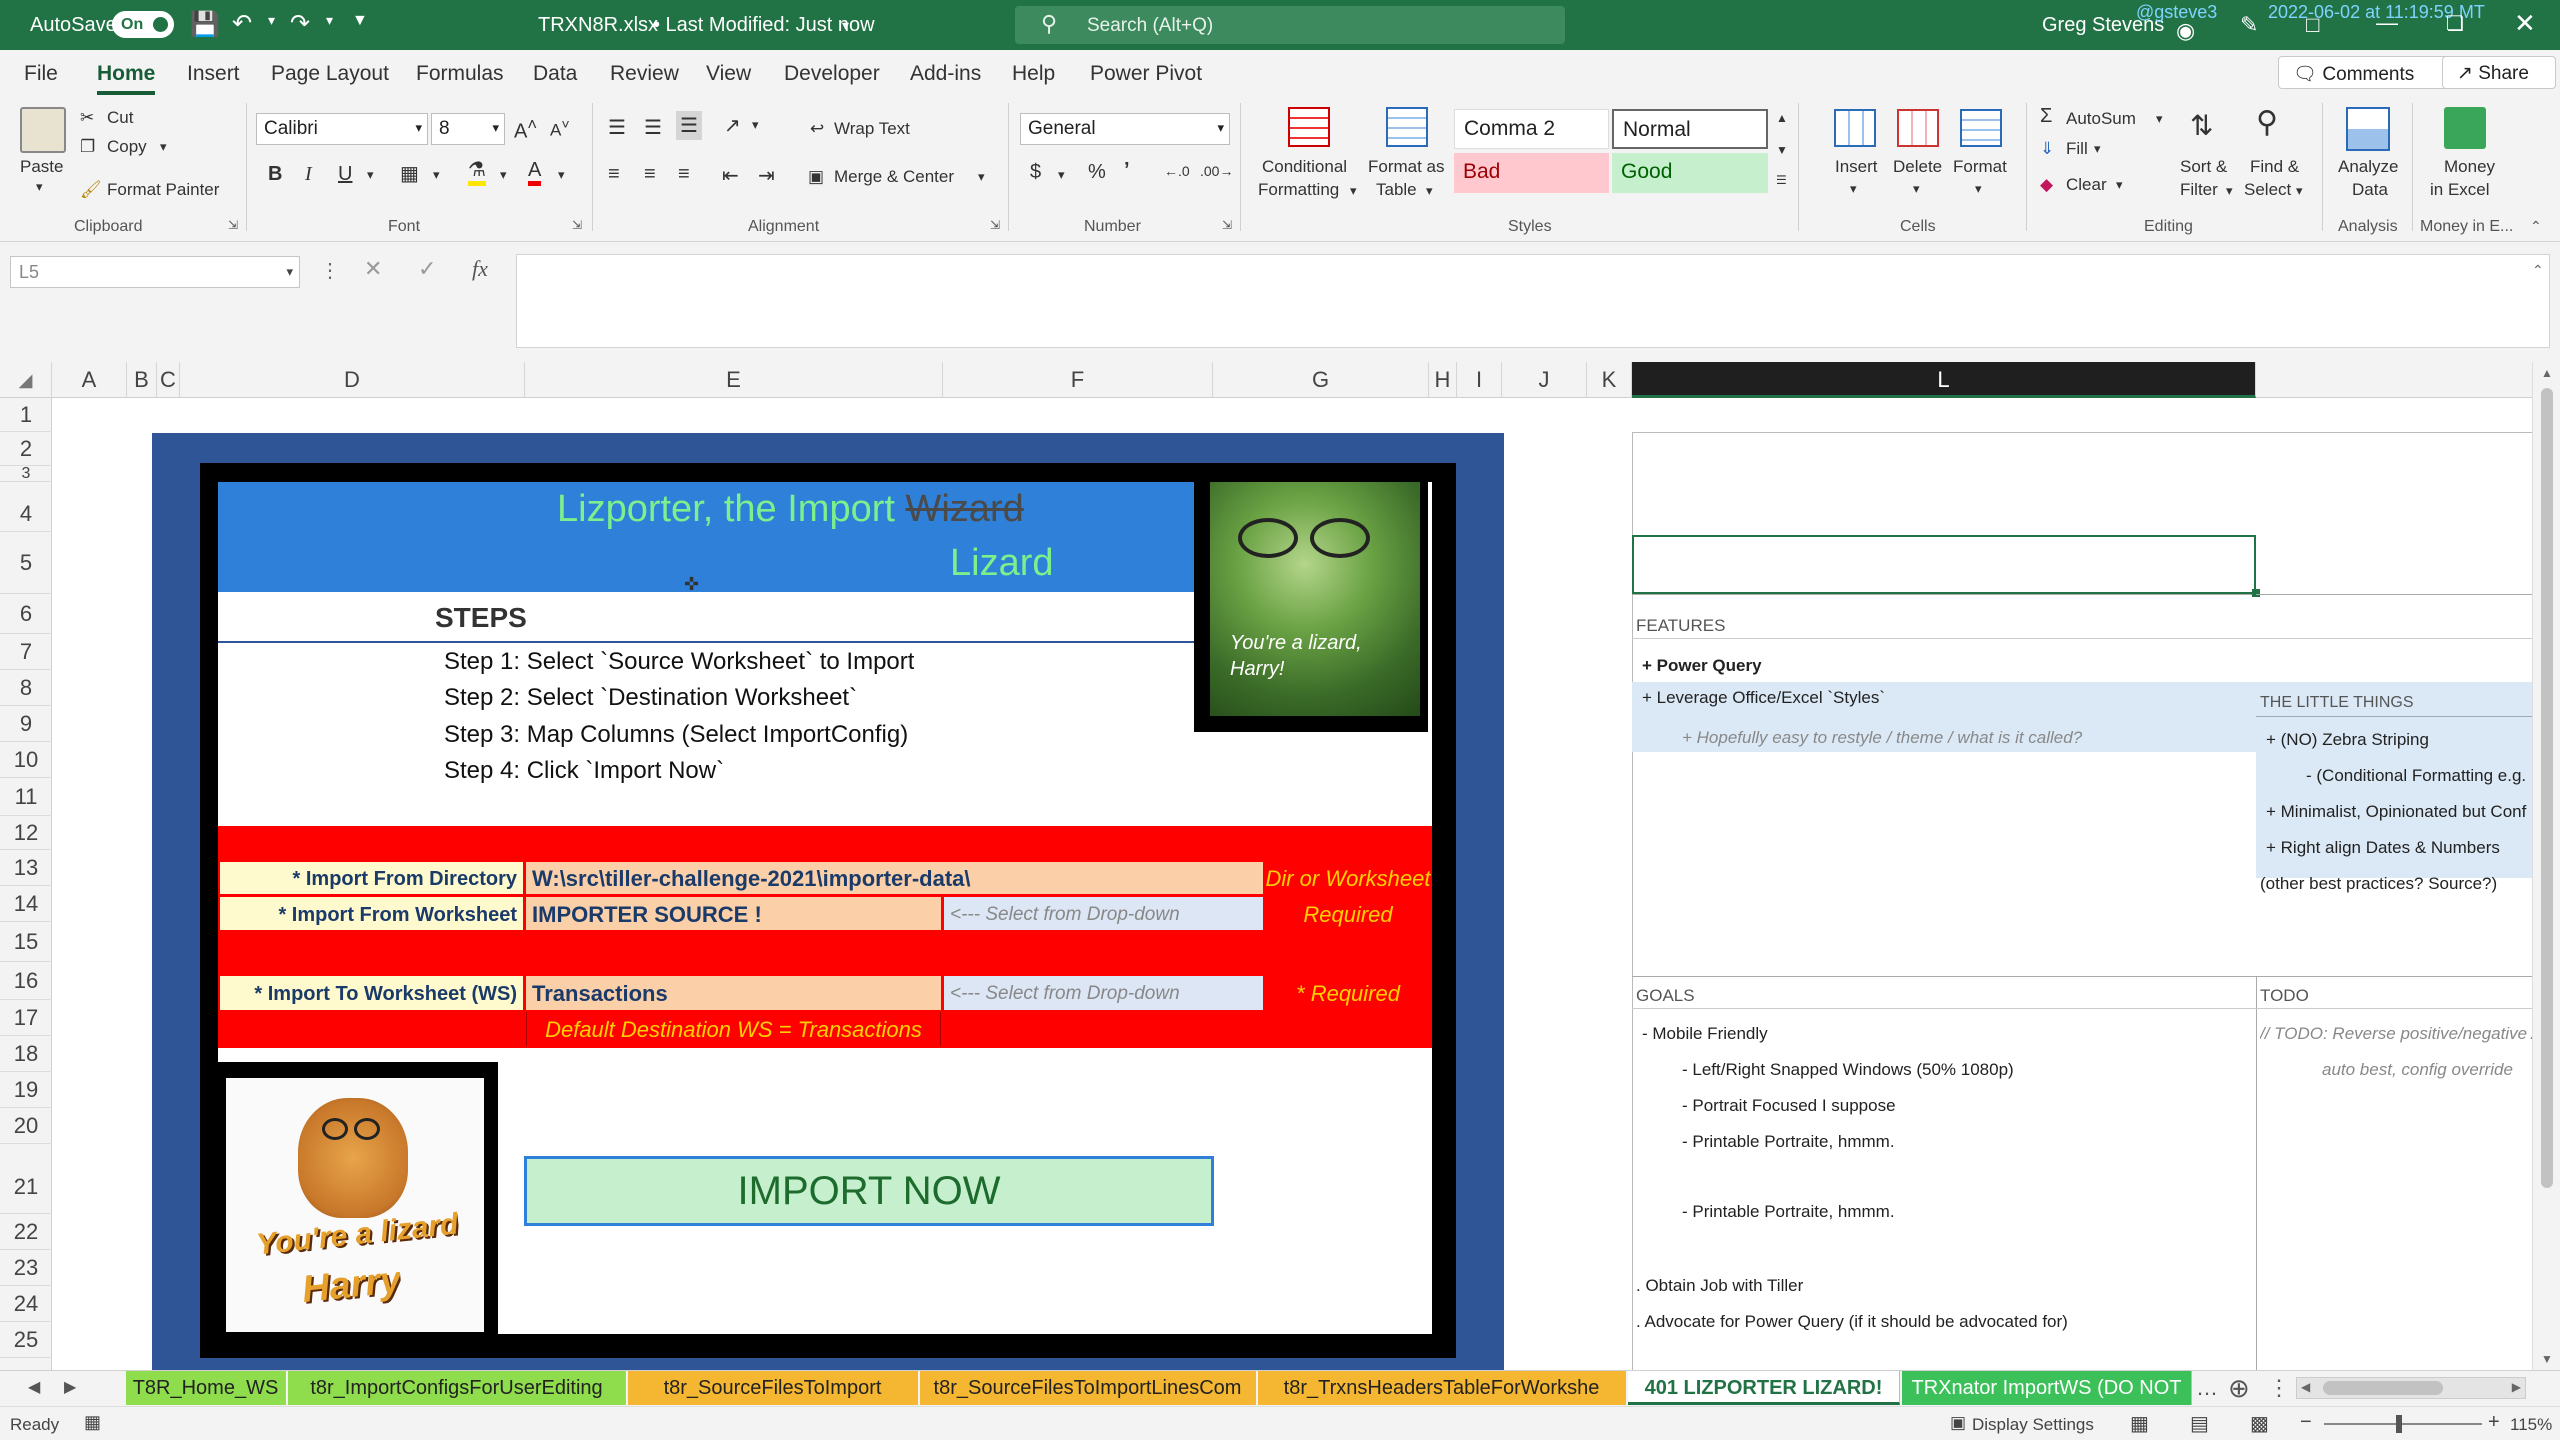 Image resolution: width=2560 pixels, height=1440 pixels. What do you see at coordinates (1690, 173) in the screenshot?
I see `style-good: Good` at bounding box center [1690, 173].